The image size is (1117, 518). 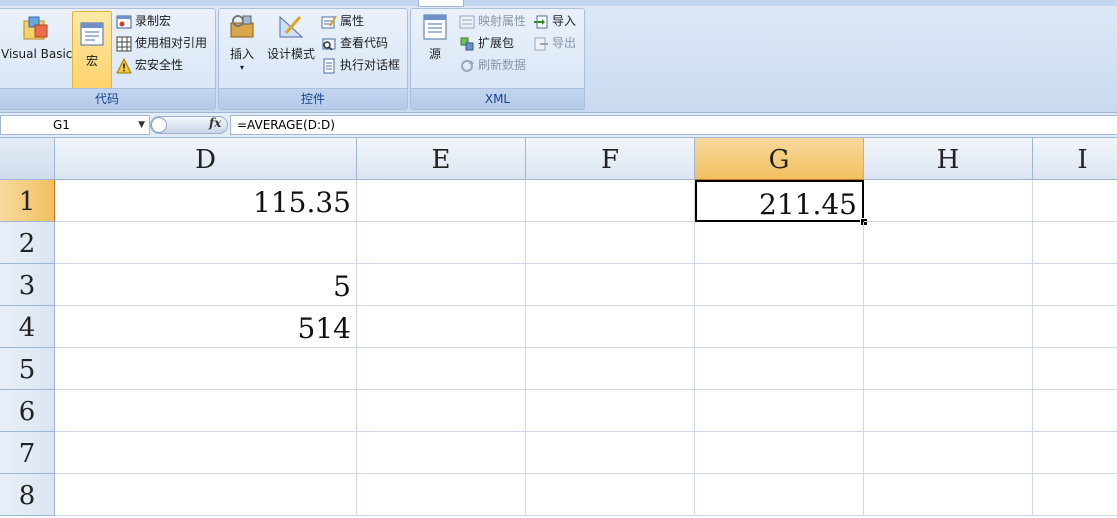 What do you see at coordinates (215, 123) in the screenshot?
I see `insert-function-button: fx` at bounding box center [215, 123].